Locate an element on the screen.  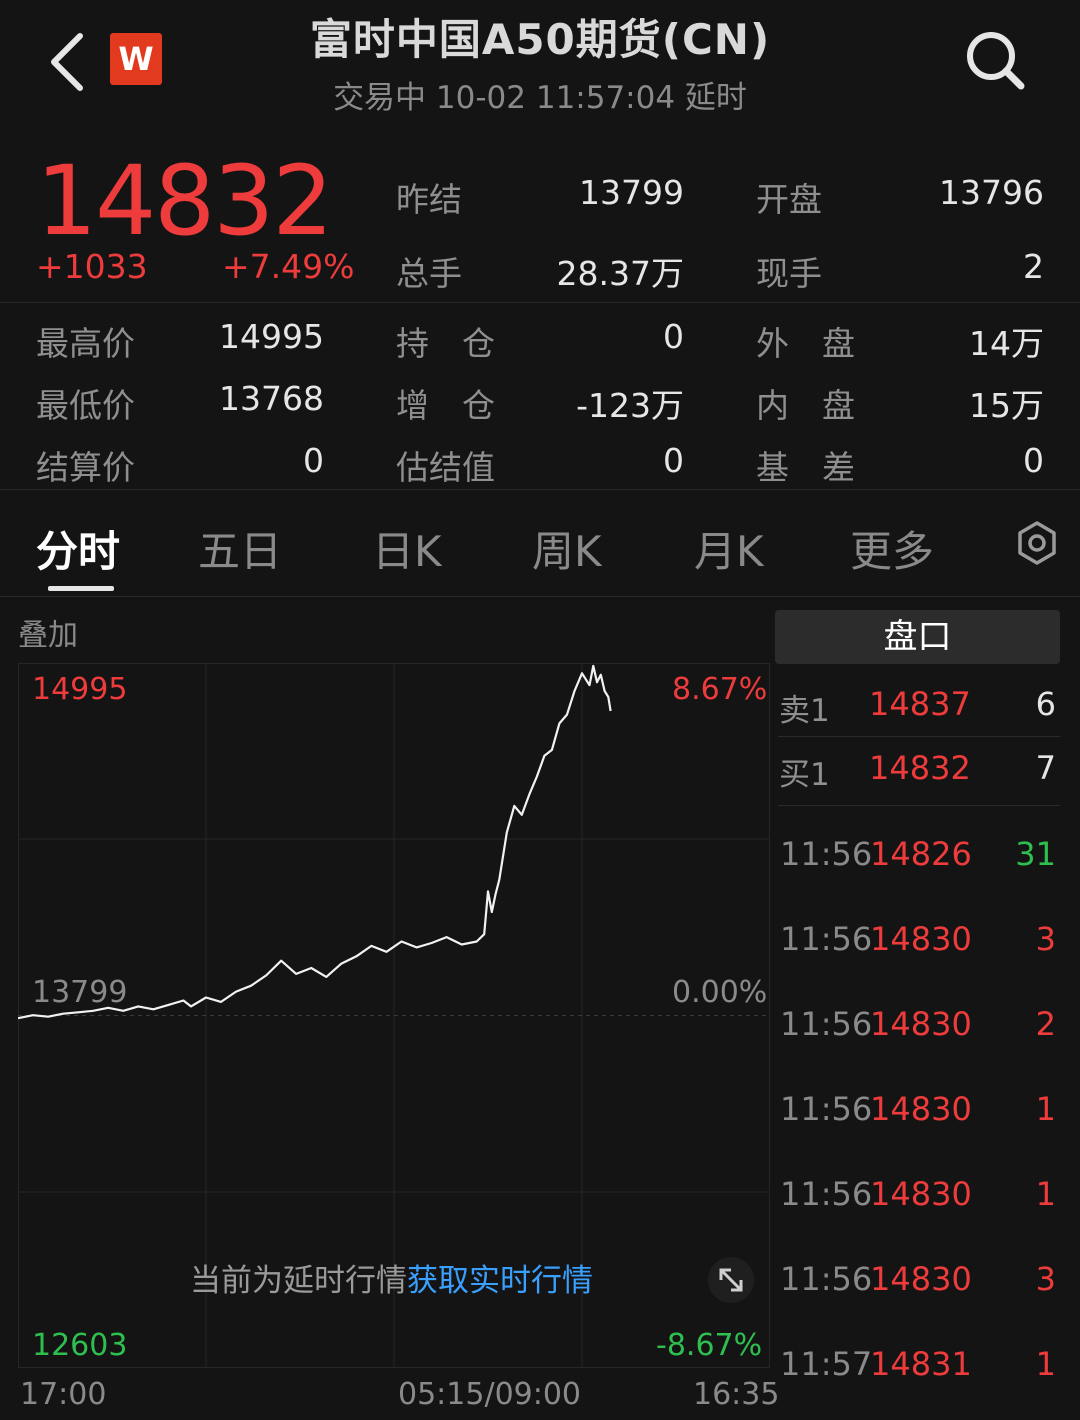
chart-tabs: 分时 五日 日K 周K 月K 更多 is located at coordinates (540, 543).